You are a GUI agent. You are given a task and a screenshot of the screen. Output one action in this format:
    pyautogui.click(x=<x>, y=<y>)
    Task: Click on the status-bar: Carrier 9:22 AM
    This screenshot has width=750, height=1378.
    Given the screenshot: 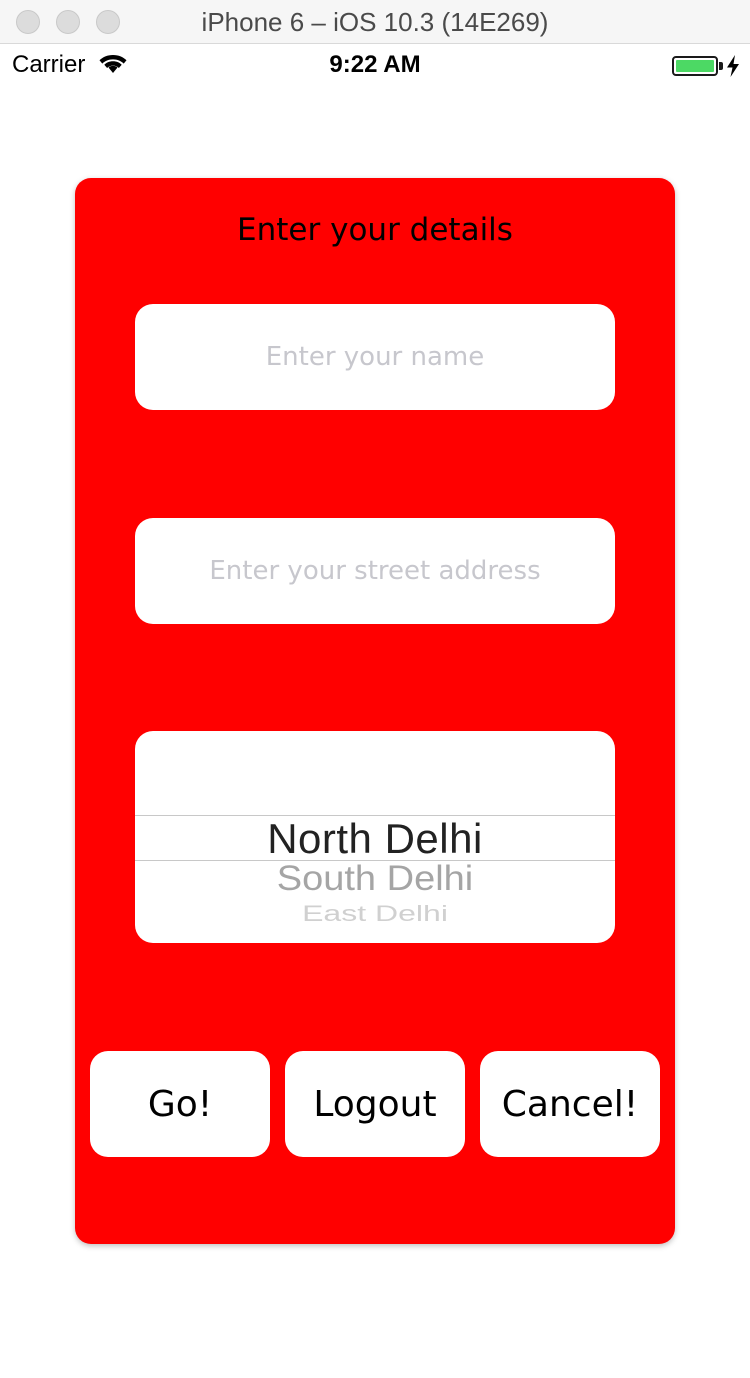 What is the action you would take?
    pyautogui.click(x=375, y=65)
    